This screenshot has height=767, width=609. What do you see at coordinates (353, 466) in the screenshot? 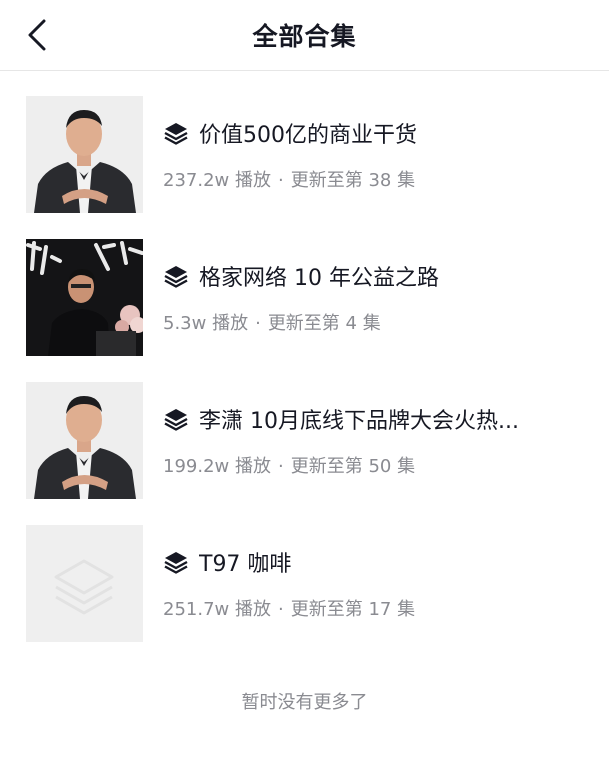
I see `update-status: 更新至第 50 集` at bounding box center [353, 466].